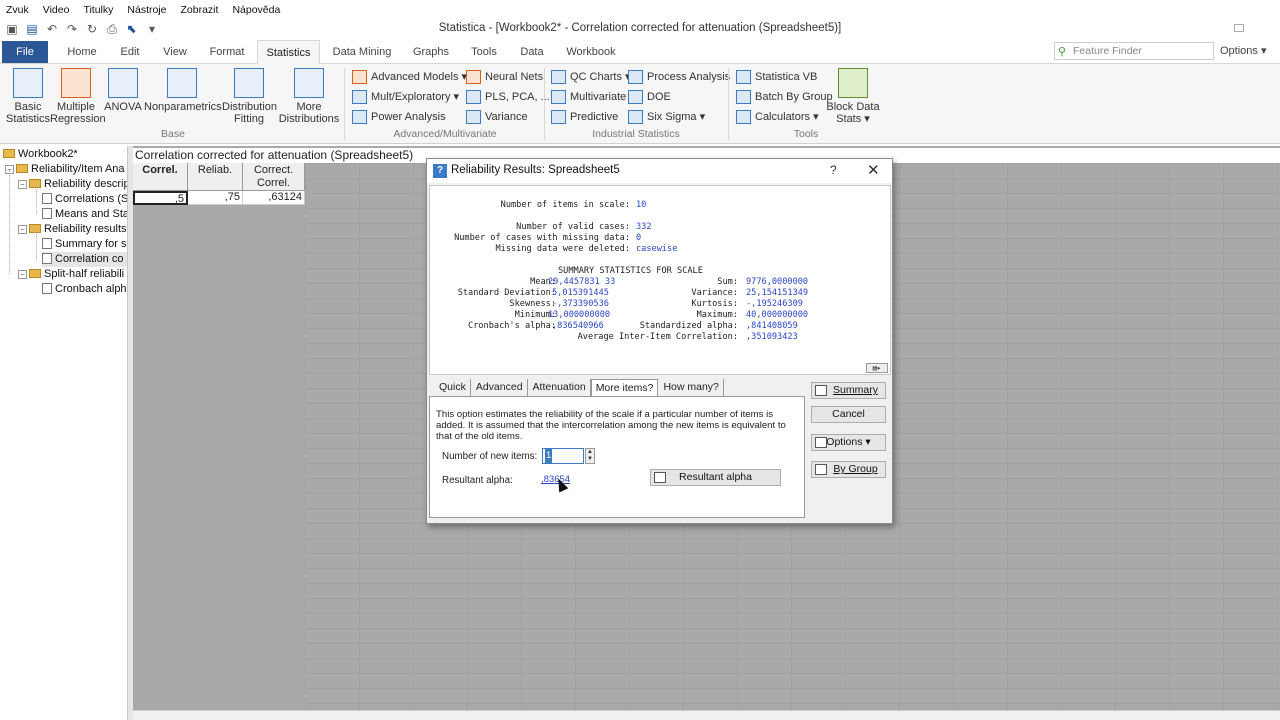 This screenshot has width=1280, height=720. Describe the element at coordinates (200, 10) in the screenshot. I see `menu-zobrazit: Zobrazit` at that location.